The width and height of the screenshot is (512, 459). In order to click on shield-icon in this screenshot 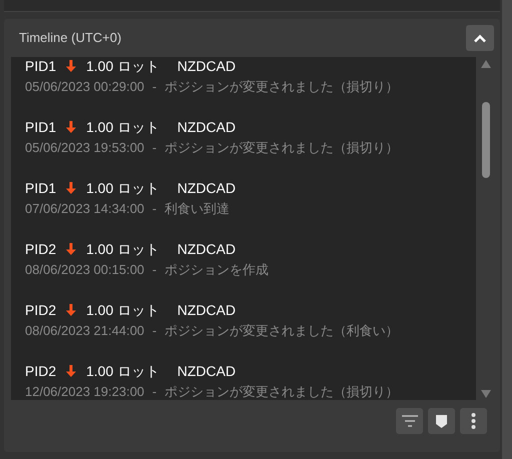, I will do `click(441, 421)`.